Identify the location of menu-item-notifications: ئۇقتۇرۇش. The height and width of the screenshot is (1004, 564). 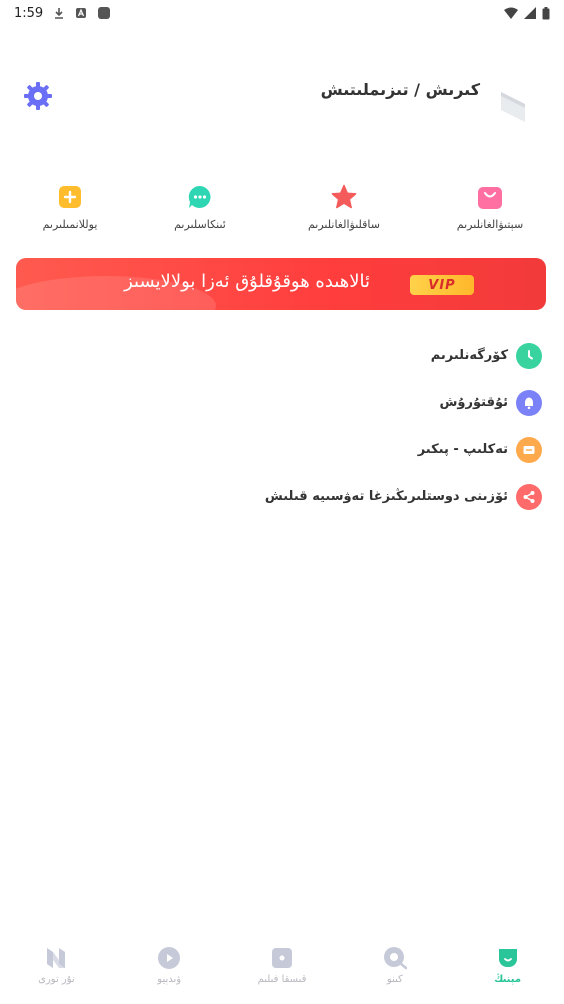
(342, 402).